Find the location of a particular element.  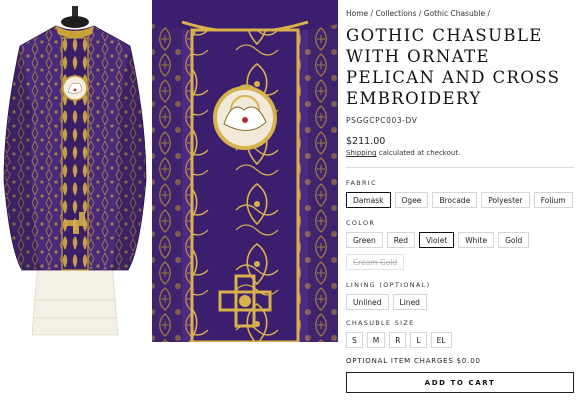

fabric-options: Damask Ogee Brocade Polyester Folium is located at coordinates (461, 200).